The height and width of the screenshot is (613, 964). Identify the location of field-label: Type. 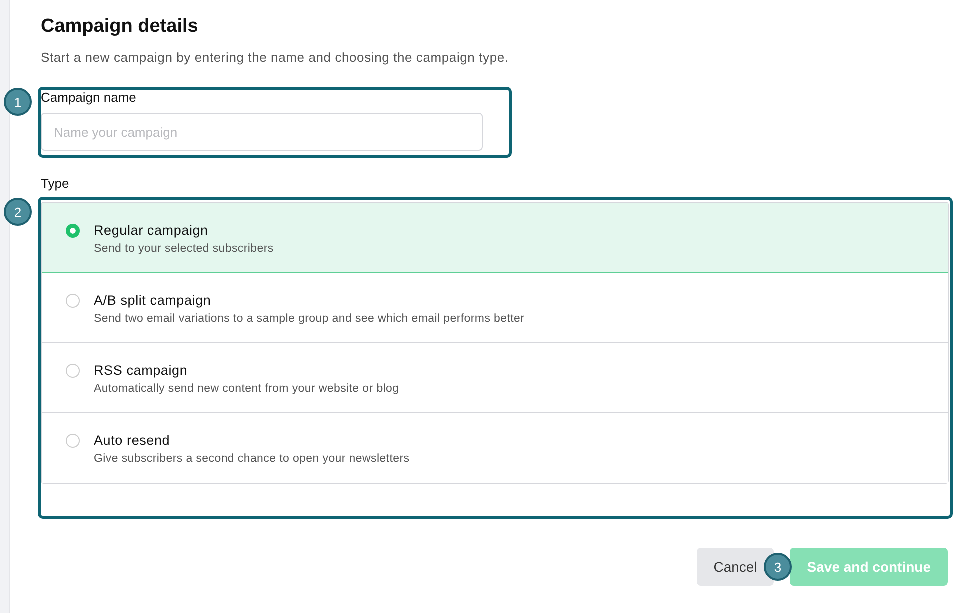
(55, 183).